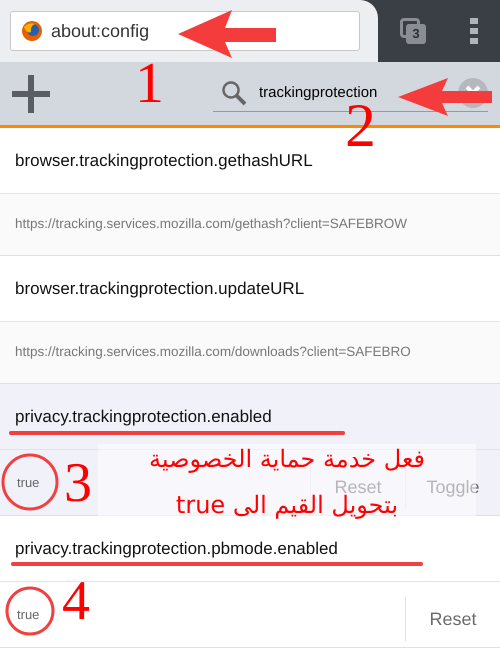  Describe the element at coordinates (78, 484) in the screenshot. I see `annotation-number: 3` at that location.